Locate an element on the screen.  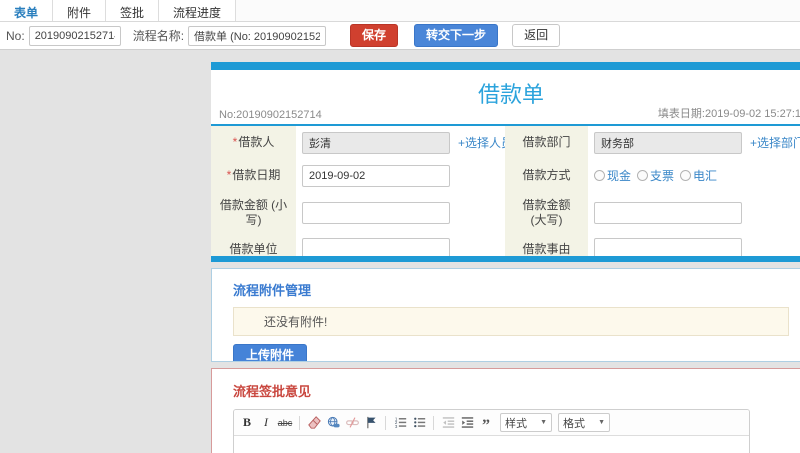
amount-upper-label: 借款金额 (大写) is located at coordinates (546, 213).